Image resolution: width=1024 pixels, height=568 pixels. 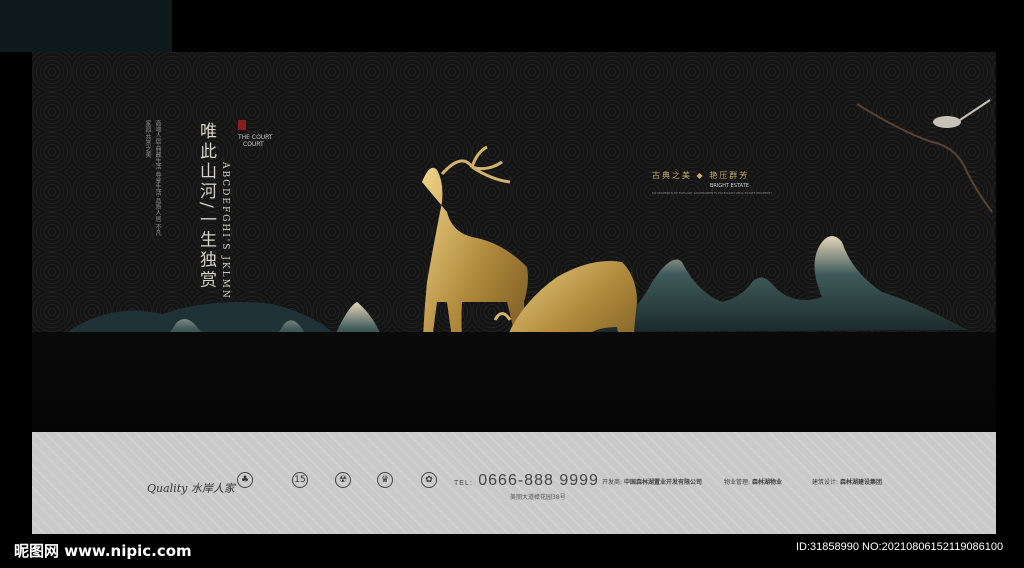 I want to click on logo-crown-icon: ♛, so click(x=385, y=480).